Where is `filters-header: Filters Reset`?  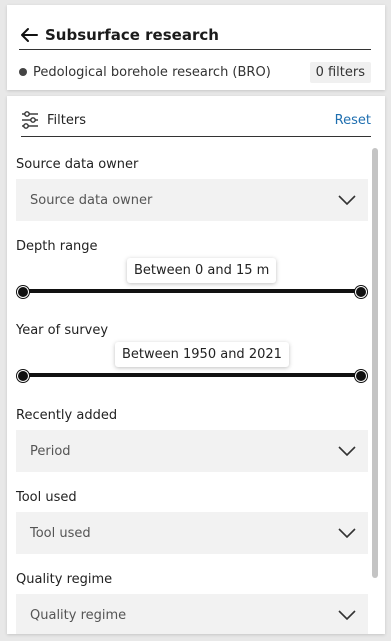 filters-header: Filters Reset is located at coordinates (196, 120).